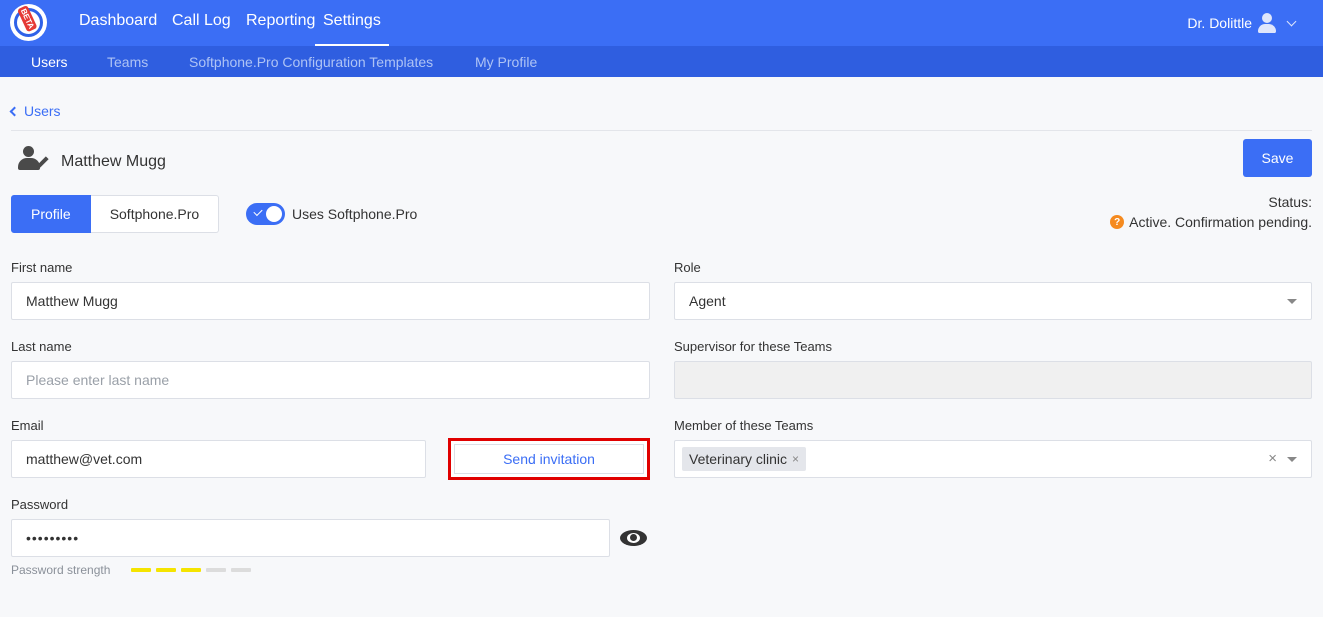 This screenshot has height=617, width=1323. Describe the element at coordinates (42, 267) in the screenshot. I see `first-name-label: First name` at that location.